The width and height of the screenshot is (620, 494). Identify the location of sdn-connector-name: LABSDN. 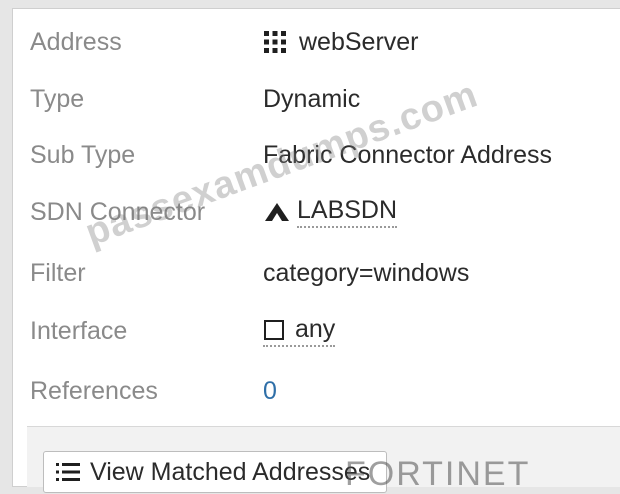
(347, 212).